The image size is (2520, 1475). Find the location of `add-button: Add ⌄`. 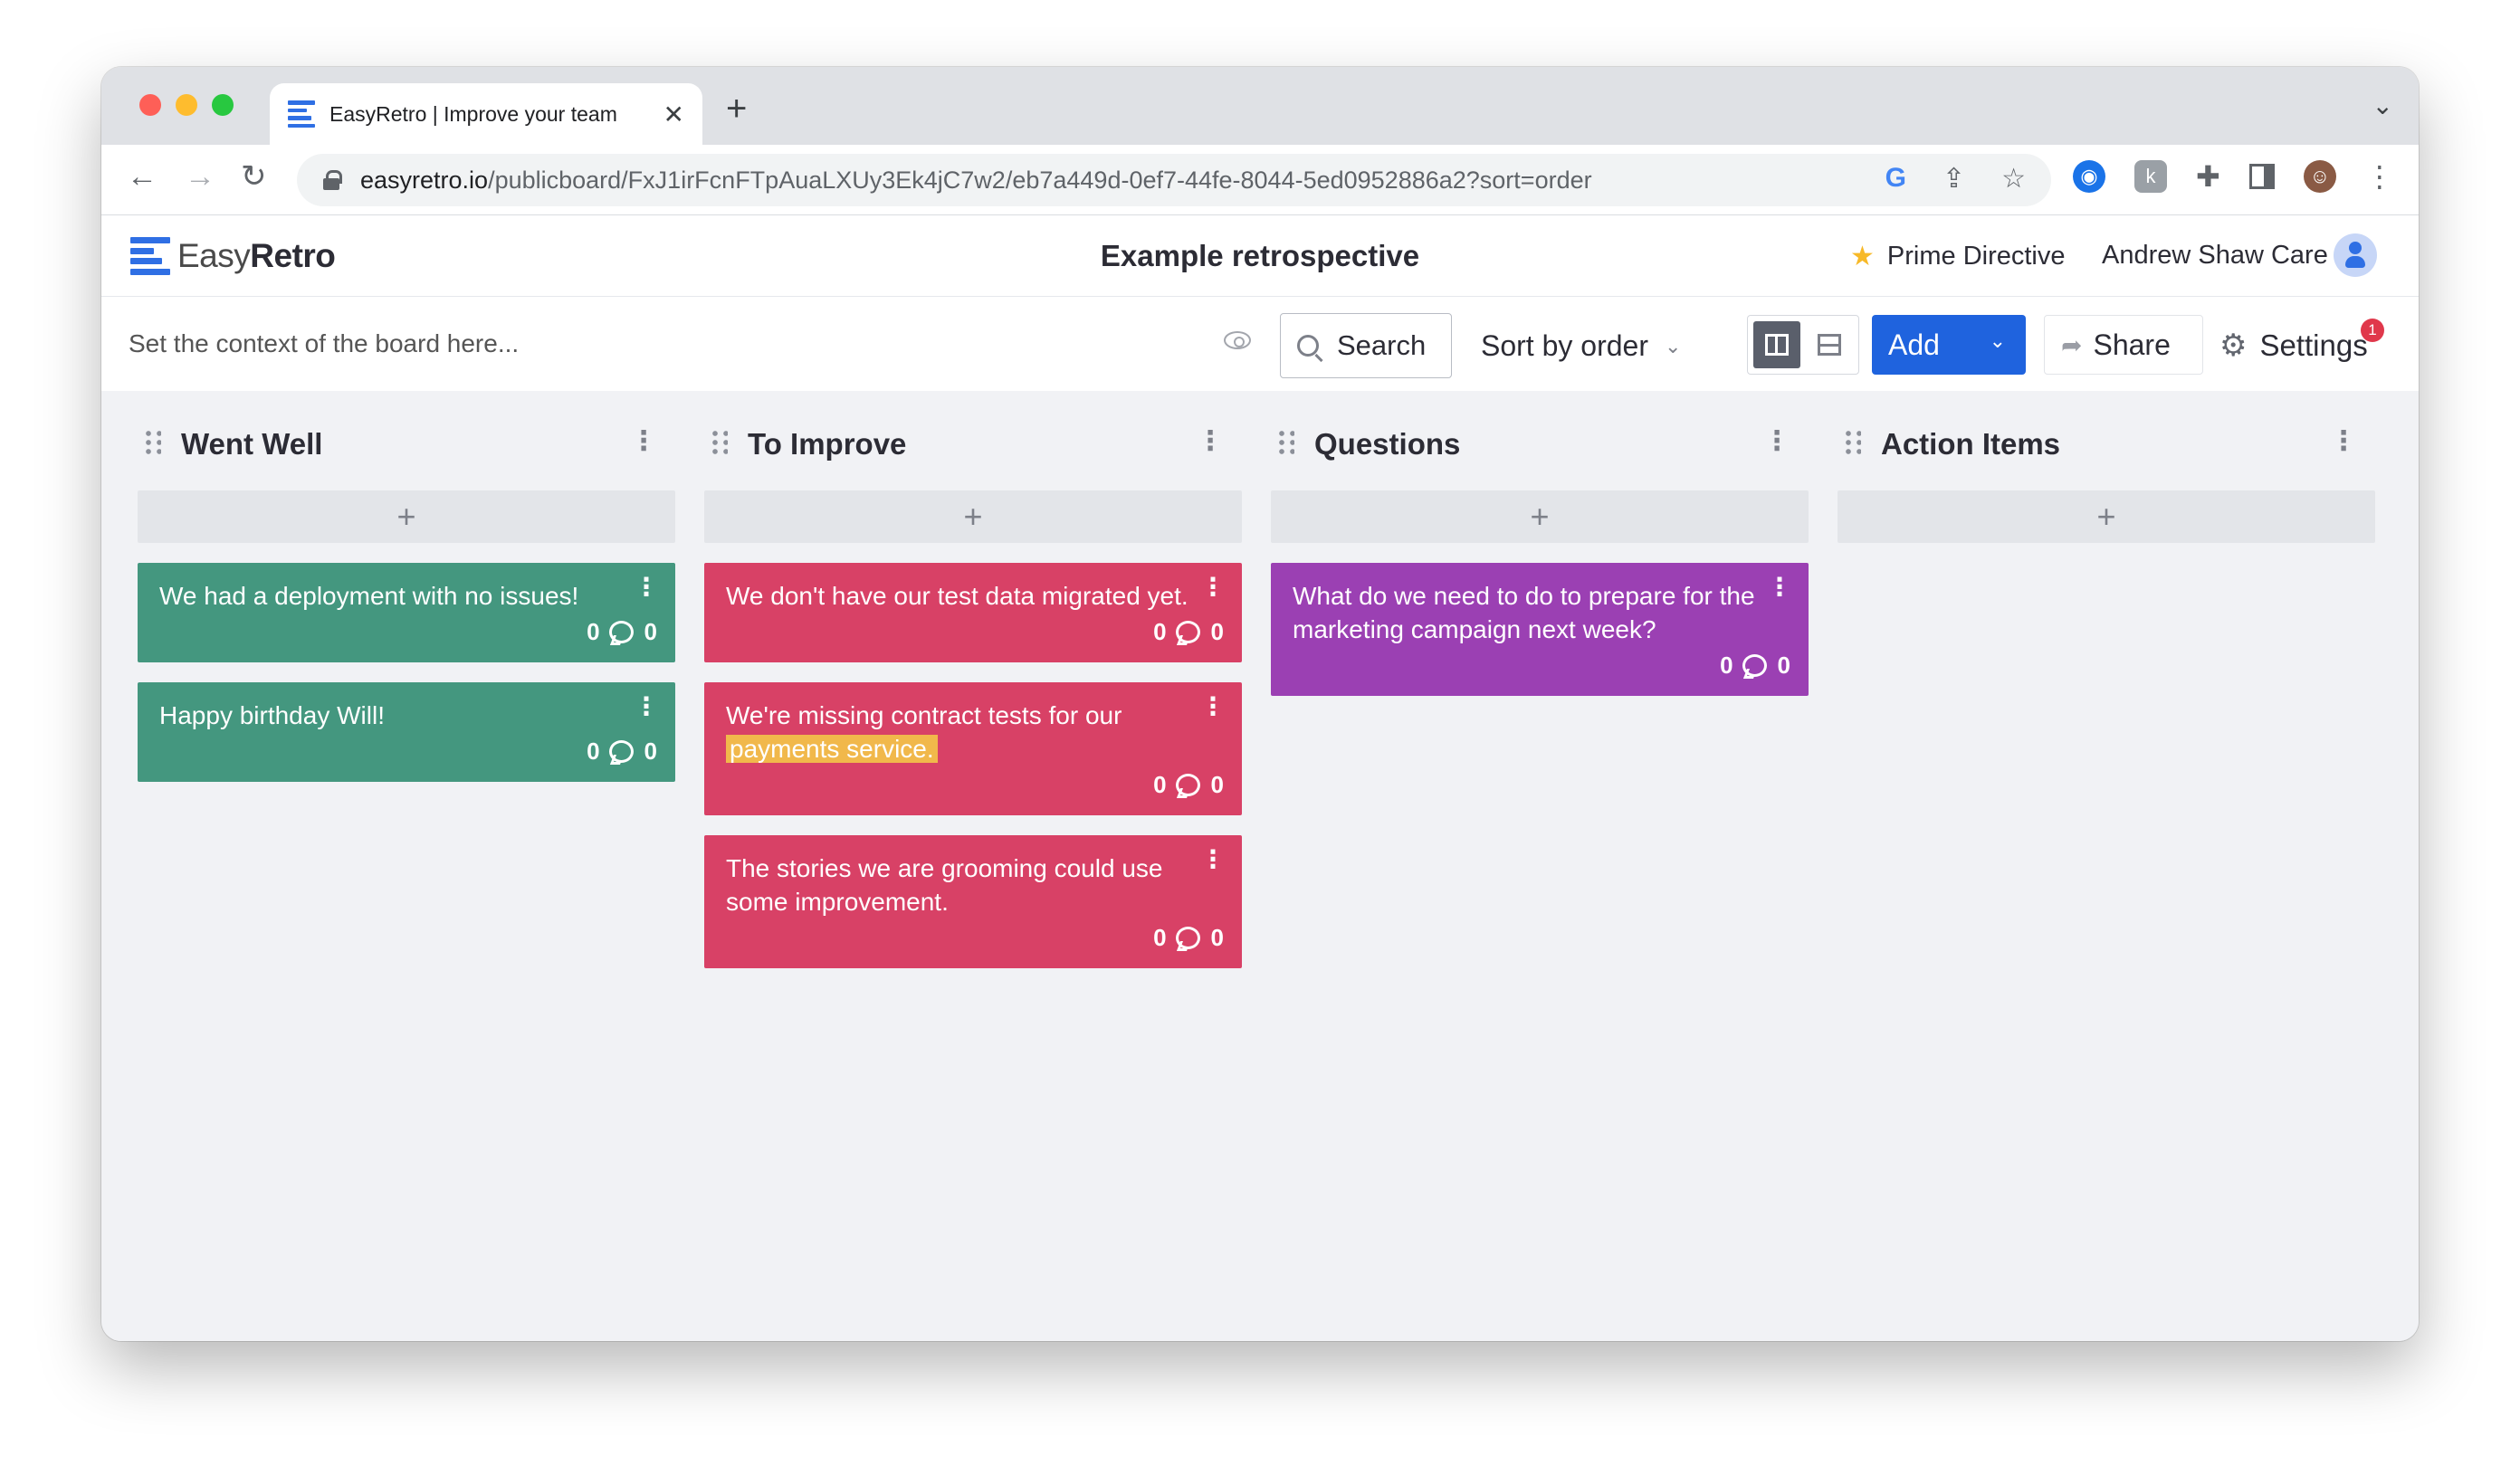

add-button: Add ⌄ is located at coordinates (1949, 345).